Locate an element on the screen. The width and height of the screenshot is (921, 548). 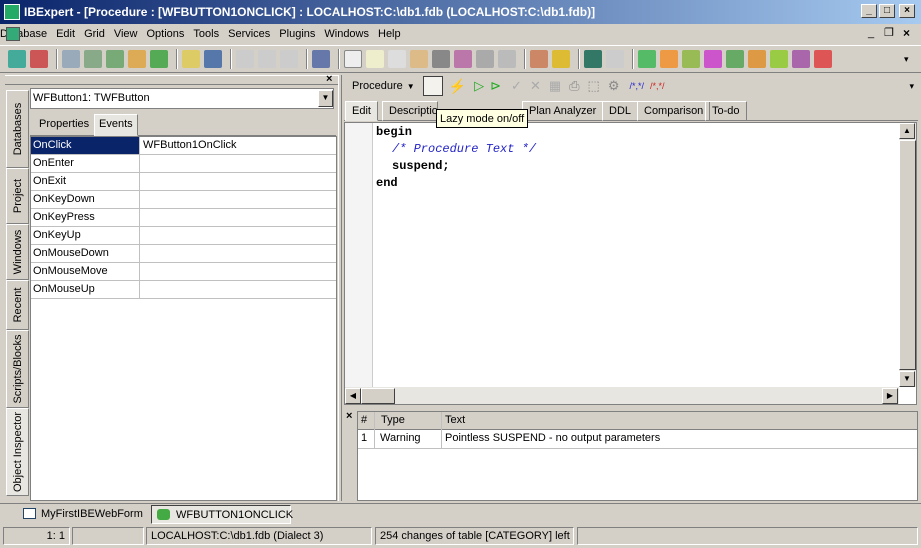
event-row: OnExit is located at coordinates (183, 182).